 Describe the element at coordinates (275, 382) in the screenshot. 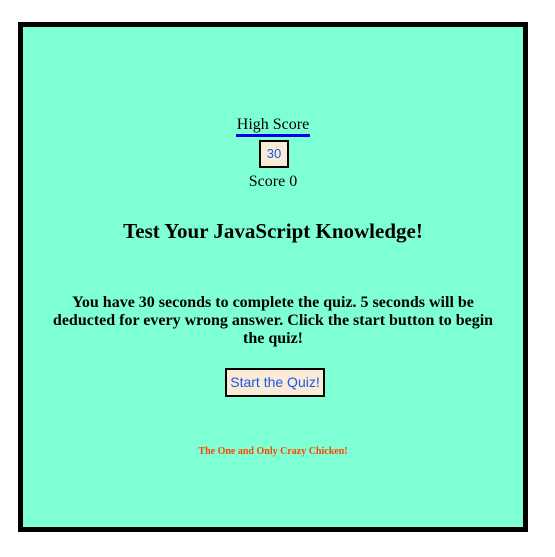

I see `start-quiz-button: Start the Quiz!` at that location.